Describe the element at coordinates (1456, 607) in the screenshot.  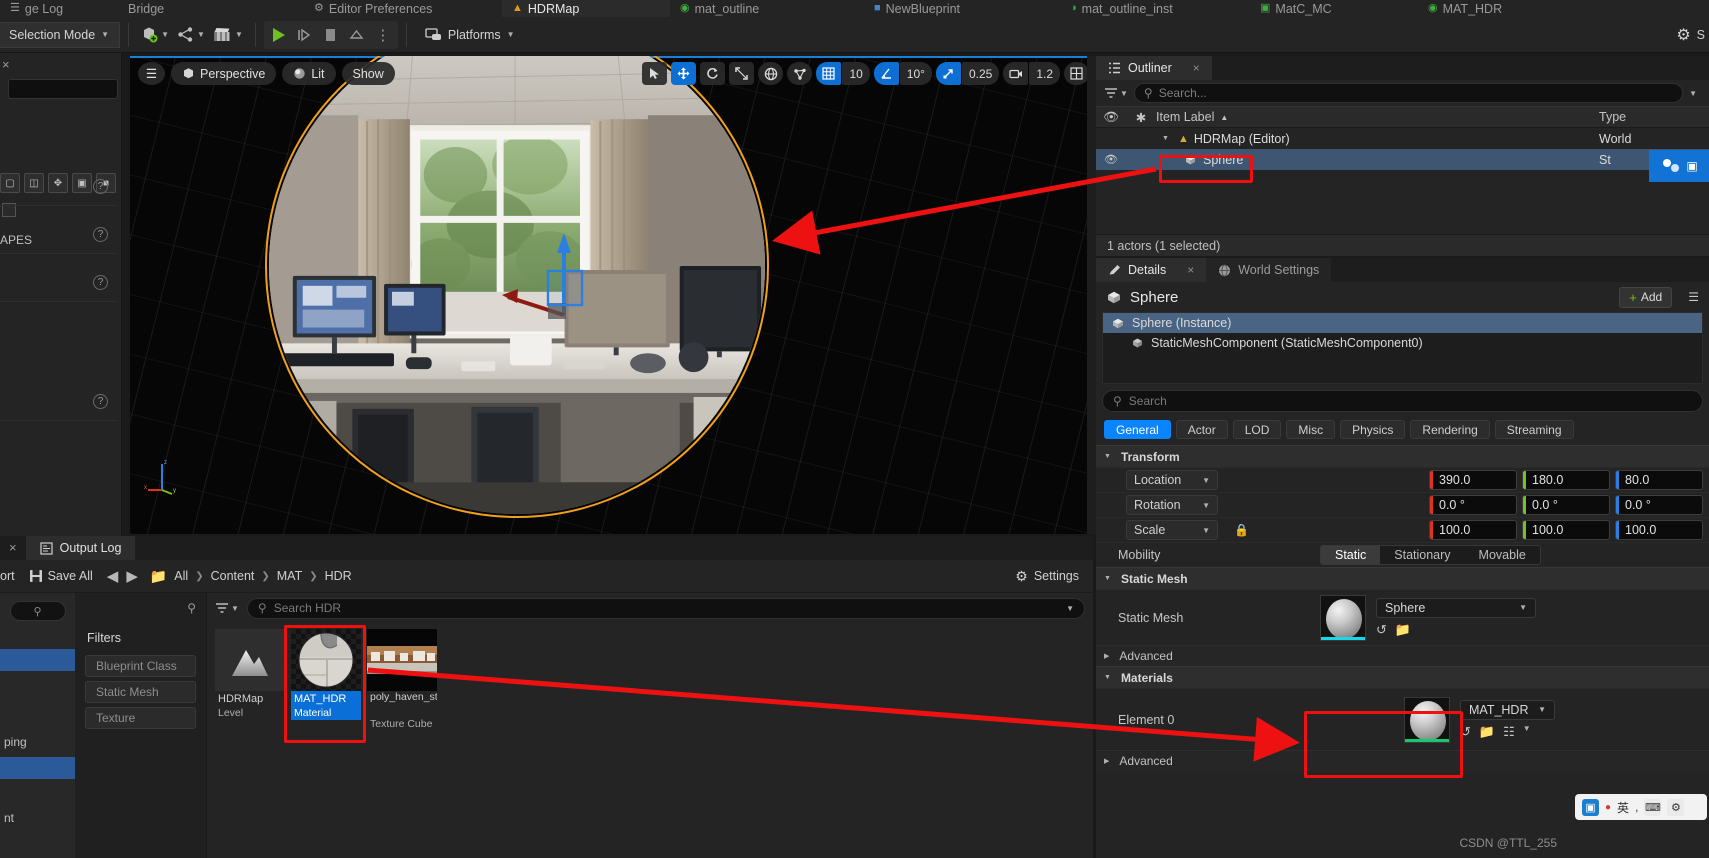
I see `static-mesh-asset-dropdown: Sphere ▼` at that location.